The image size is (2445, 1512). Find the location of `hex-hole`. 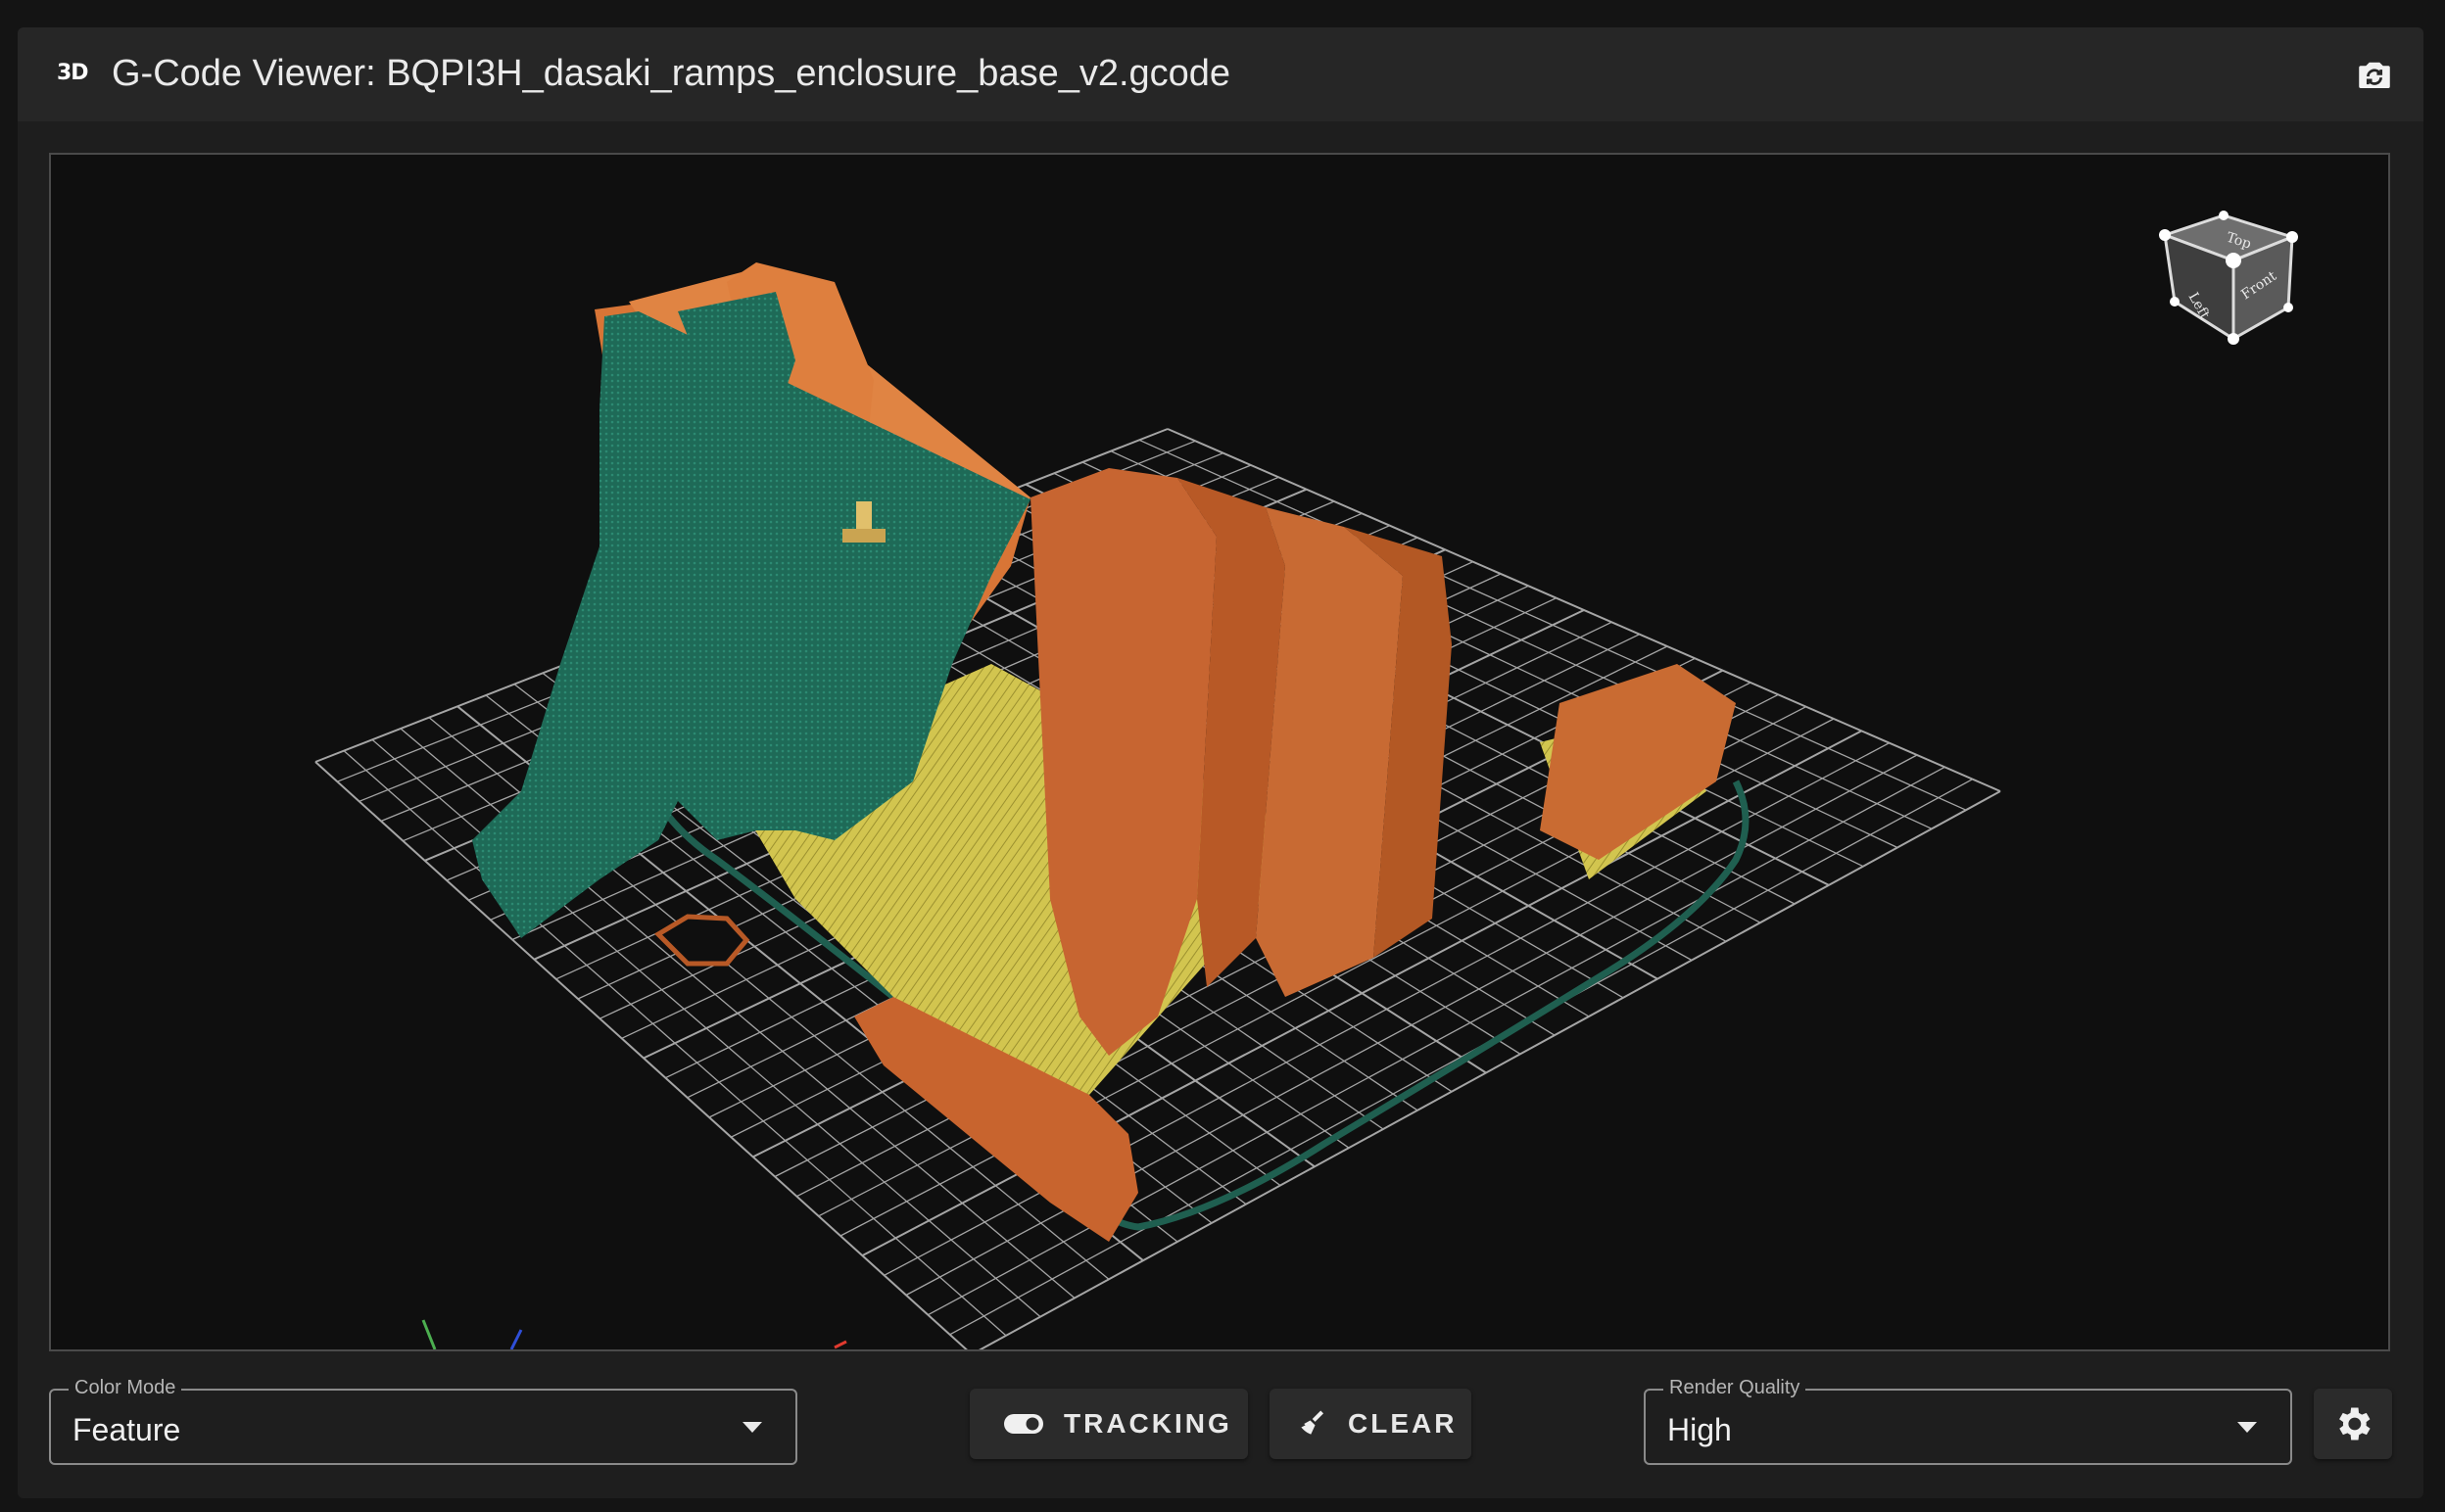

hex-hole is located at coordinates (701, 941).